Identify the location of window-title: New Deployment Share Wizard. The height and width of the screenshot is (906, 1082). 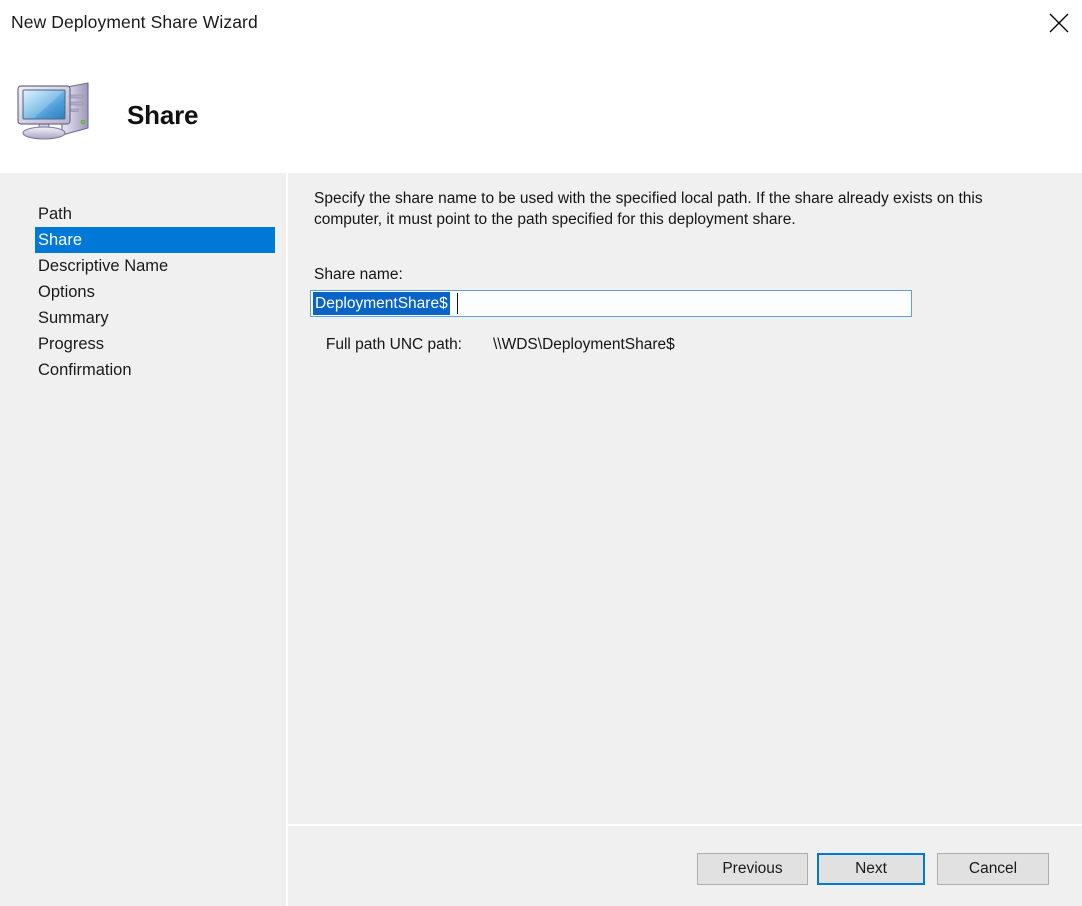
(134, 22).